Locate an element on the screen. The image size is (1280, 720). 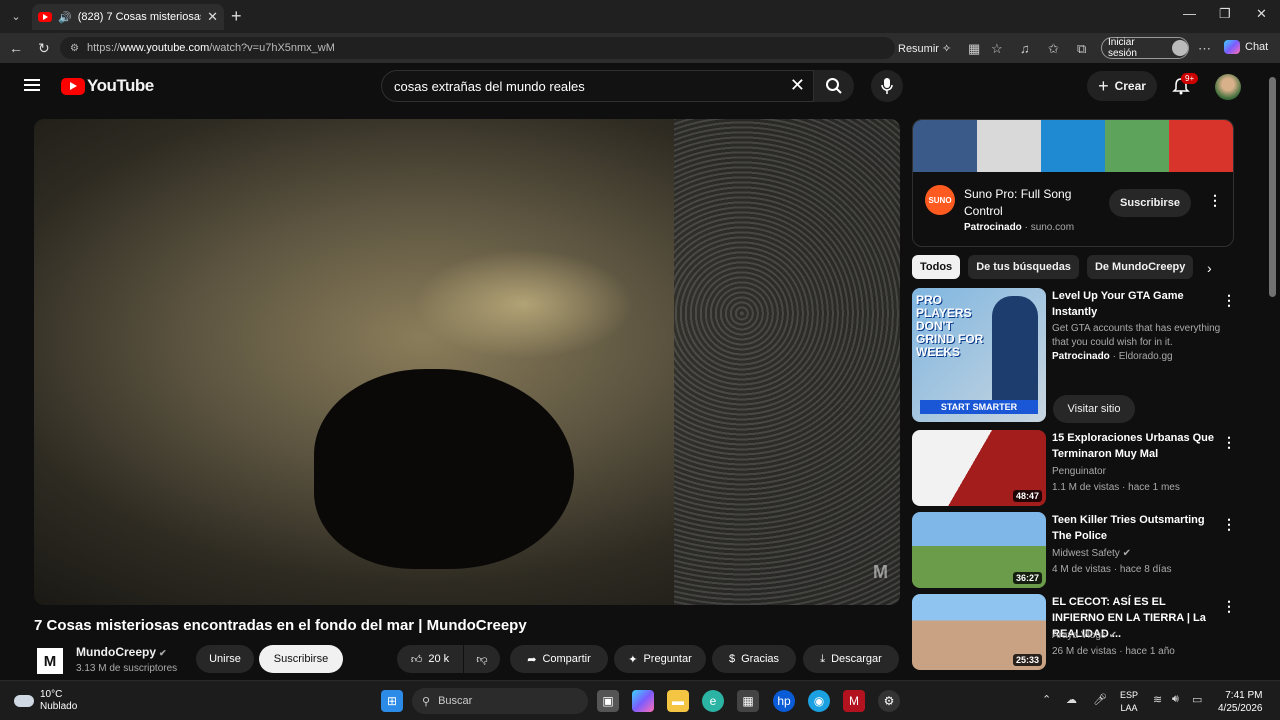
summarize-button: Resumir ✧ is located at coordinates (924, 48).